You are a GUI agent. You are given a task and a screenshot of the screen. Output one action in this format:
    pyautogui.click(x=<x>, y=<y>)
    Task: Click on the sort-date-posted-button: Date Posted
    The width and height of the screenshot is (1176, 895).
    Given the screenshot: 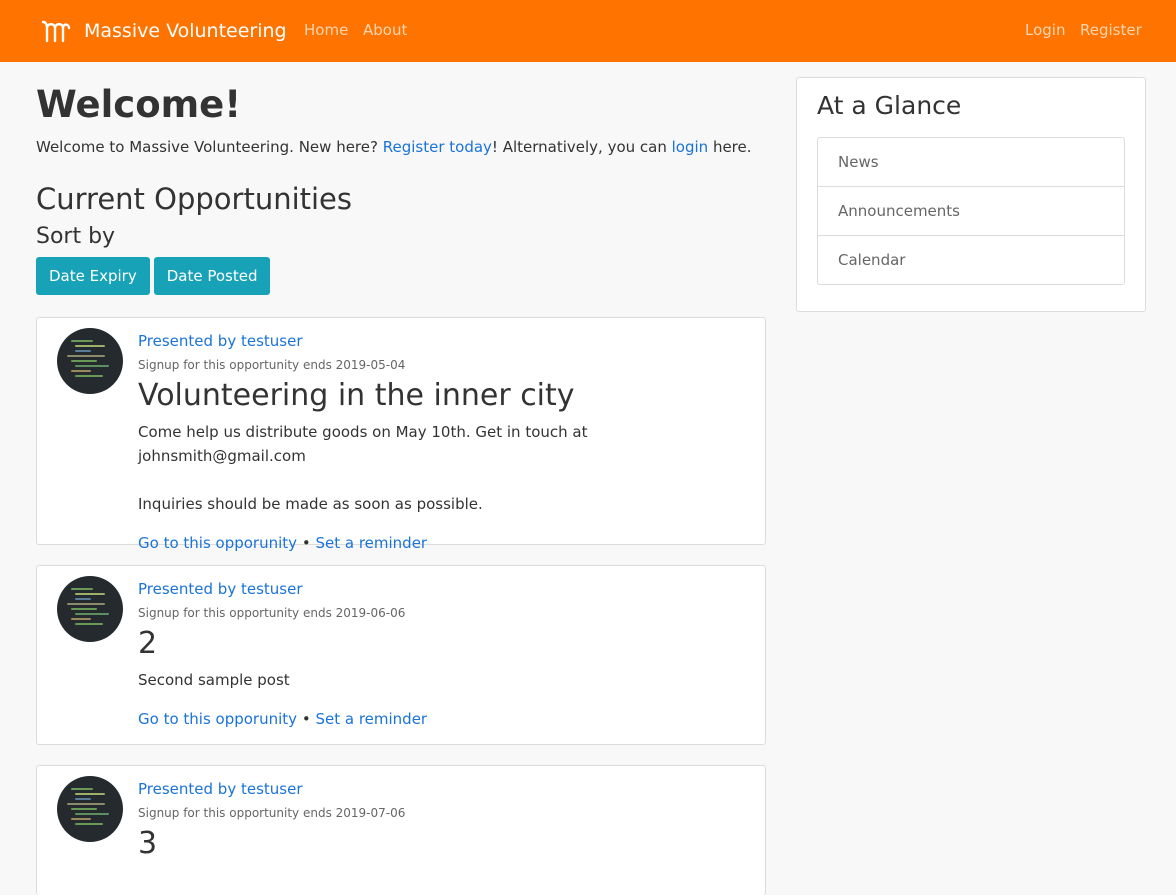 What is the action you would take?
    pyautogui.click(x=212, y=276)
    